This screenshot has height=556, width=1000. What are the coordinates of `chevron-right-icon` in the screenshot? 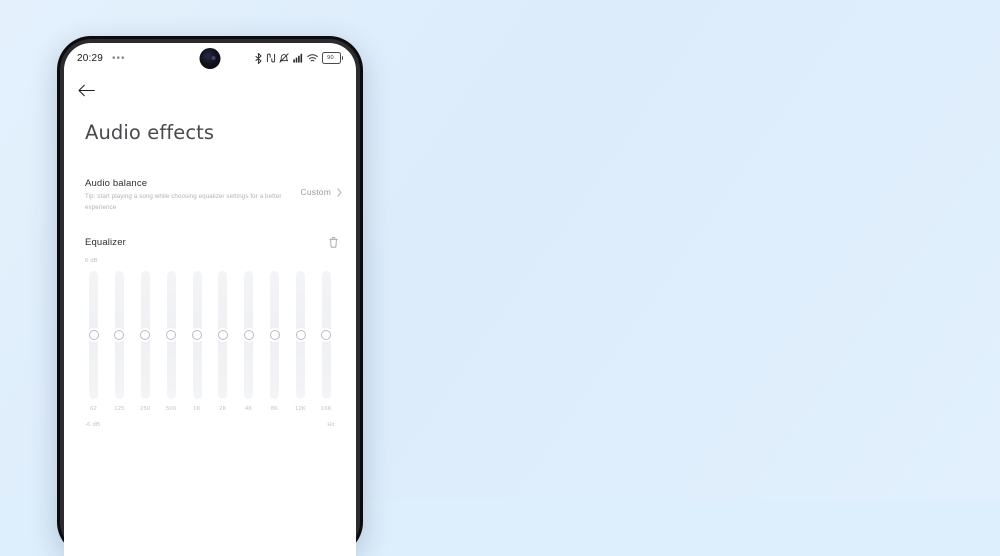 It's located at (339, 192).